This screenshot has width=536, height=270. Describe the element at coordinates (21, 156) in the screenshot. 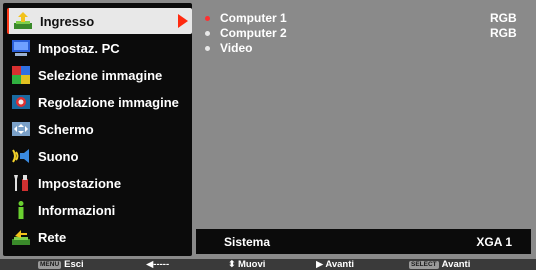

I see `sound-icon` at that location.